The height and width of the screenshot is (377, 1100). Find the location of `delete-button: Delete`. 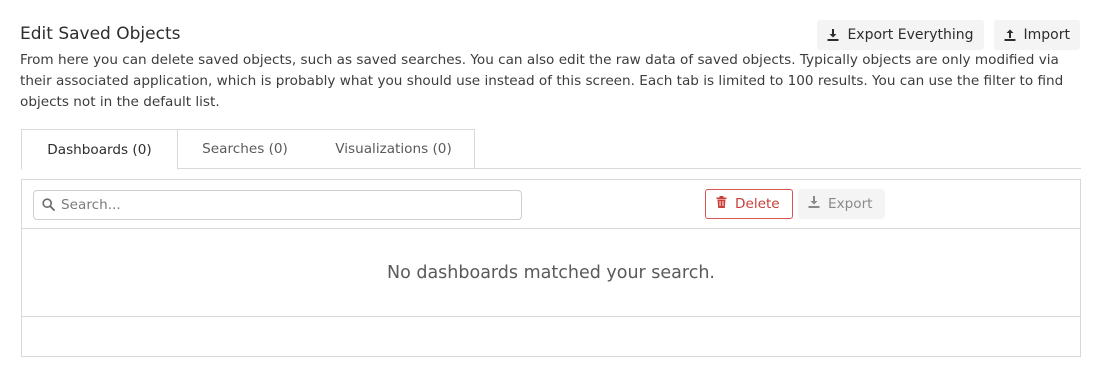

delete-button: Delete is located at coordinates (749, 204).